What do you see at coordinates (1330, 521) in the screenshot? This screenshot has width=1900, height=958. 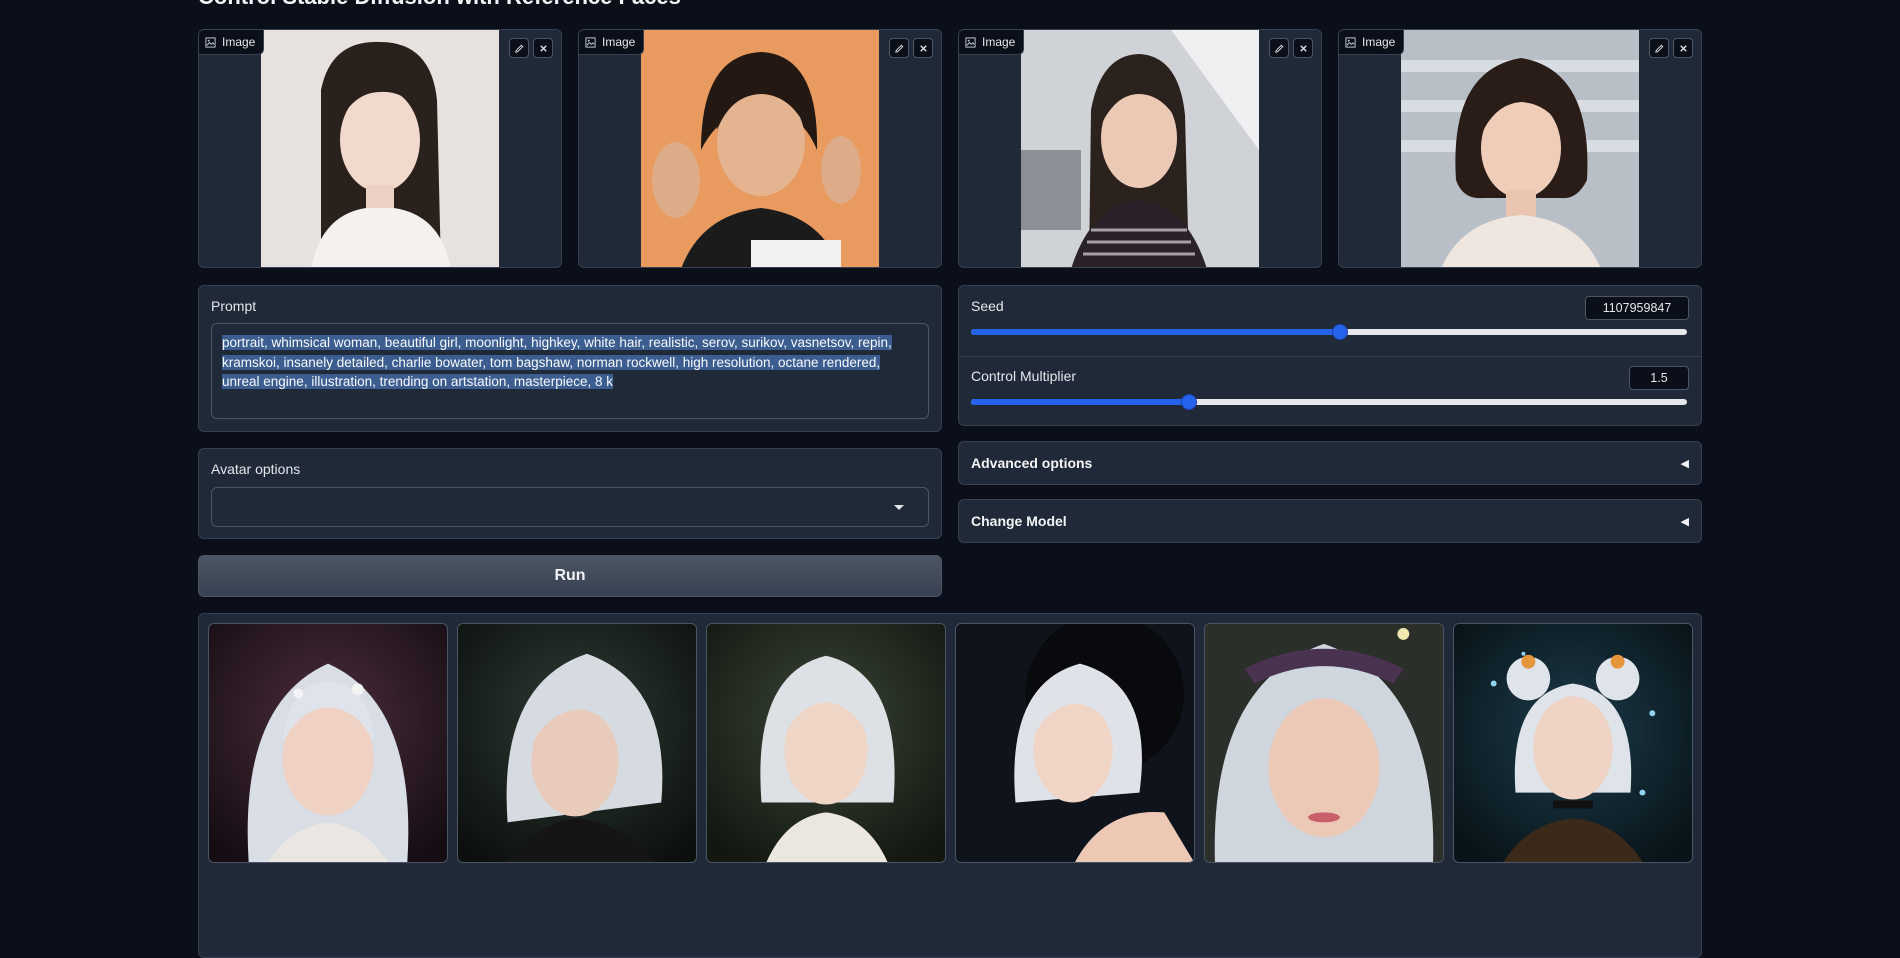 I see `change-model-accordion: Change Model ◀` at bounding box center [1330, 521].